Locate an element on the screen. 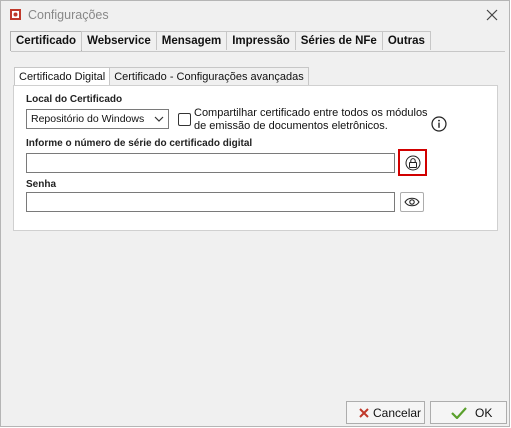 Image resolution: width=511 pixels, height=428 pixels. gear-document-icon is located at coordinates (15, 14).